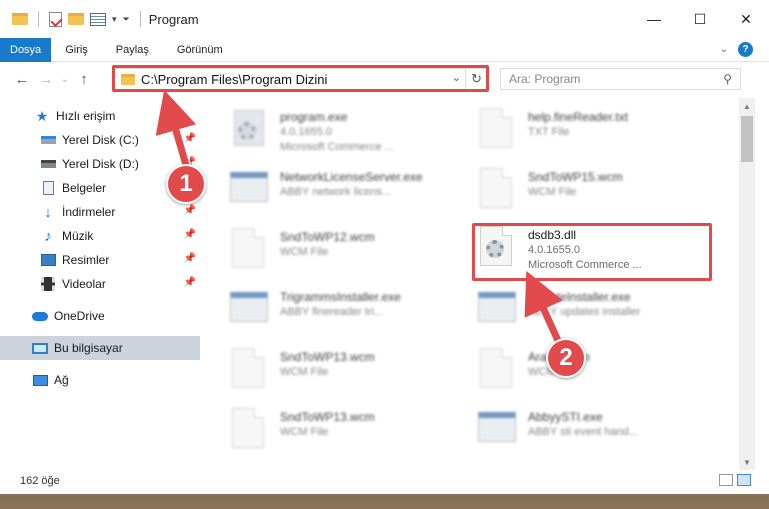  Describe the element at coordinates (566, 358) in the screenshot. I see `step-2-callout: 2` at that location.